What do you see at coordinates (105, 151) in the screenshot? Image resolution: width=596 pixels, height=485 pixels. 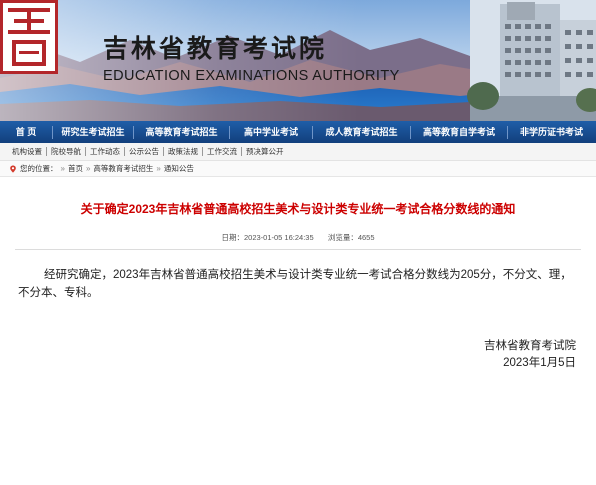 I see `subnav-work-news: 工作动态` at bounding box center [105, 151].